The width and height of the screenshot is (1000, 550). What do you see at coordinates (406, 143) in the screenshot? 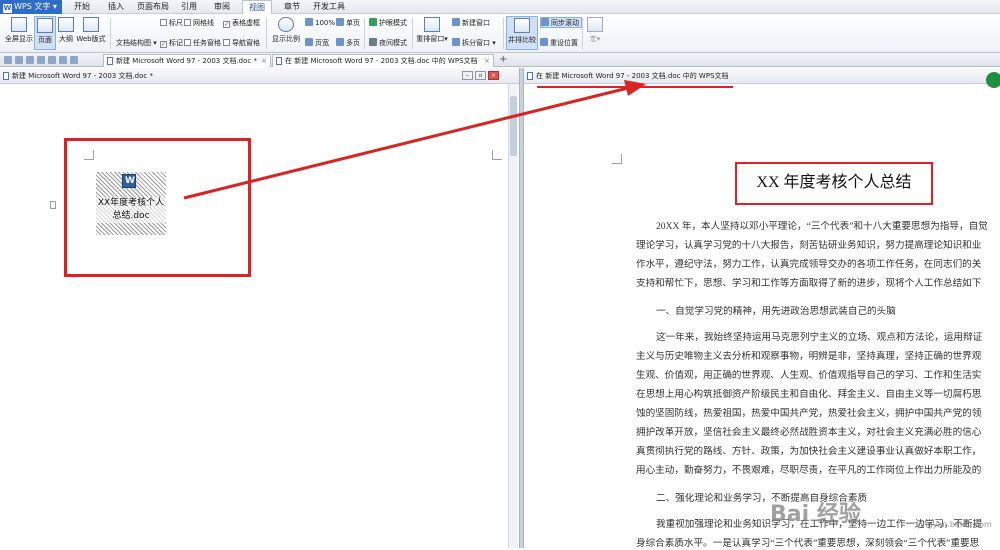
I see `arrow-line` at bounding box center [406, 143].